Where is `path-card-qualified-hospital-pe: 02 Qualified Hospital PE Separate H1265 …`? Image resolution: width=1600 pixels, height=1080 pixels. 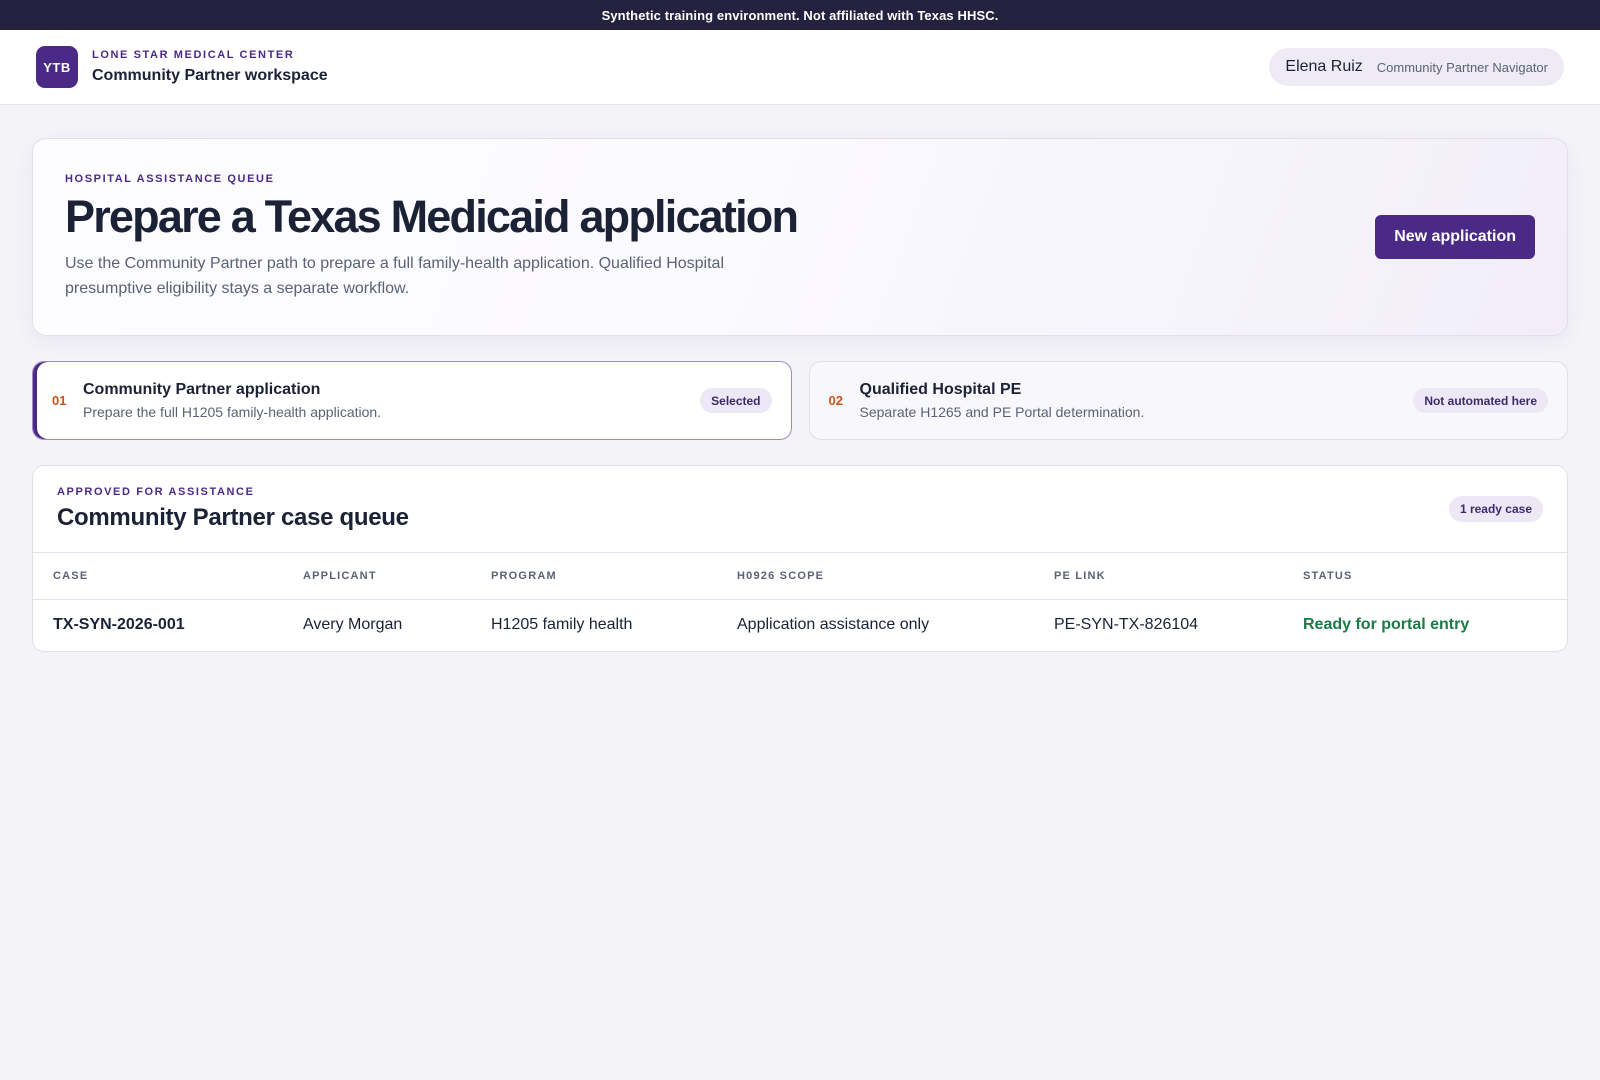 path-card-qualified-hospital-pe: 02 Qualified Hospital PE Separate H1265 … is located at coordinates (1188, 400).